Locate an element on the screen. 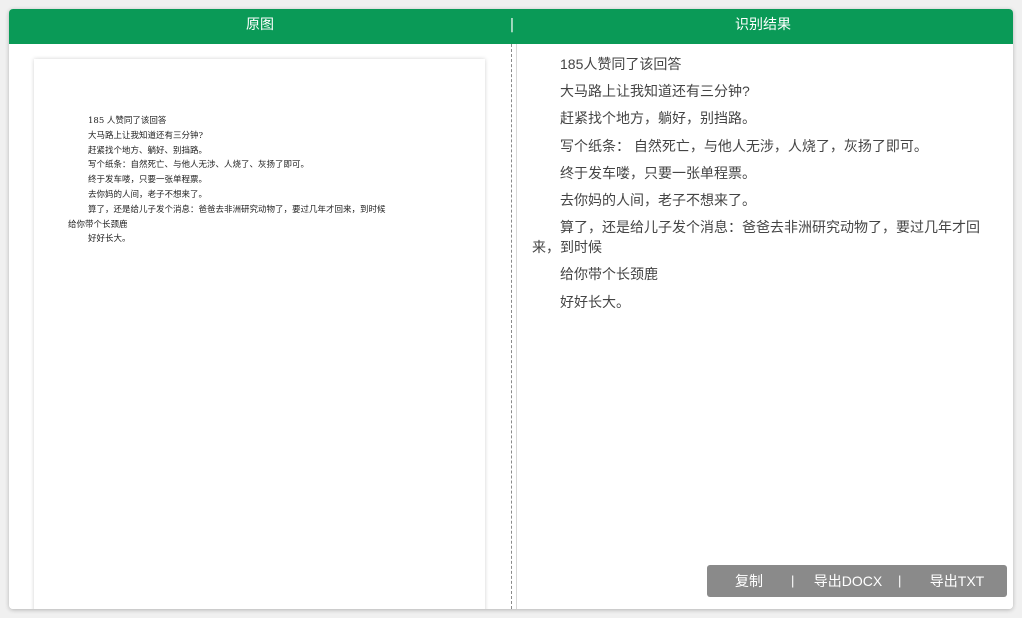 The image size is (1022, 618). copy-button: 复制 is located at coordinates (749, 581).